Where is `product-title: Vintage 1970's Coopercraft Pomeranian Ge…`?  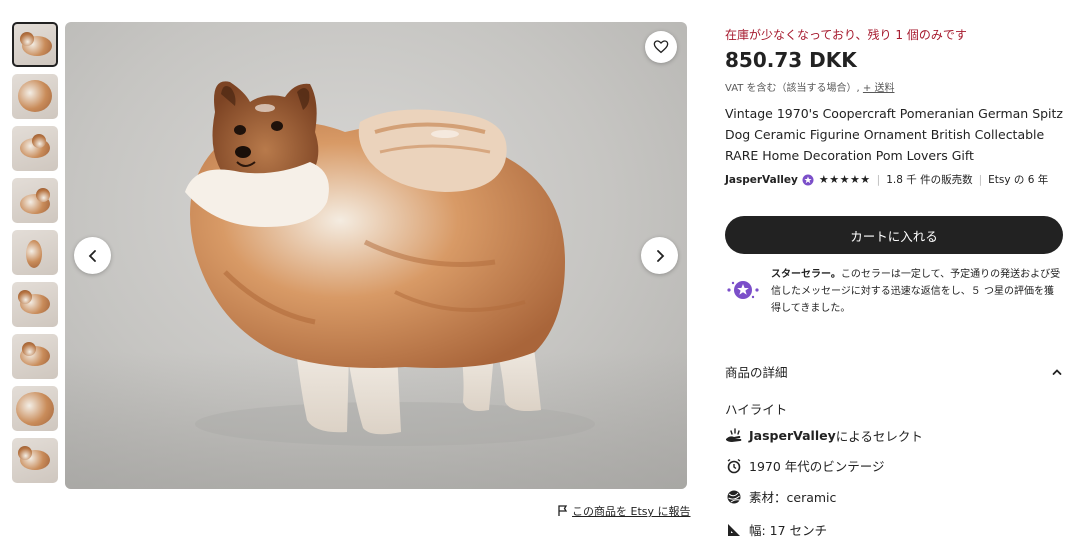 product-title: Vintage 1970's Coopercraft Pomeranian Ge… is located at coordinates (894, 134).